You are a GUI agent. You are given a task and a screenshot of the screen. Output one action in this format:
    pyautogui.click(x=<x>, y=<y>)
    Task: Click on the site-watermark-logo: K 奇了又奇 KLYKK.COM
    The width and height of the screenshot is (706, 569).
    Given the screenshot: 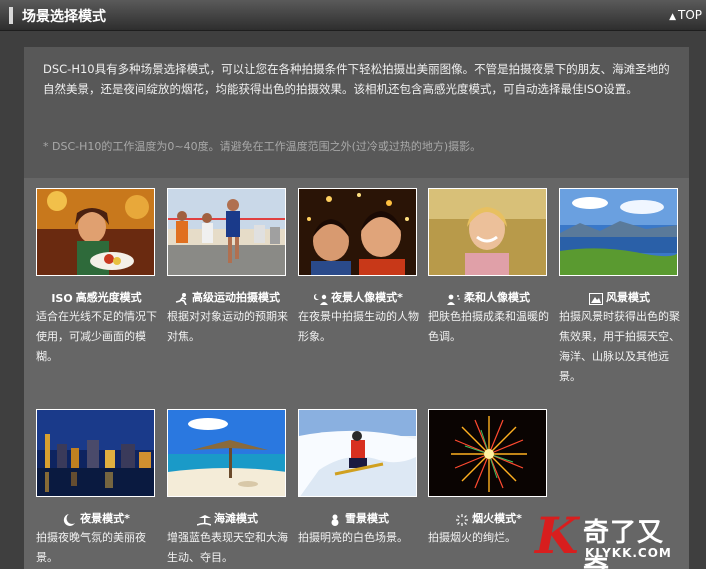 What is the action you would take?
    pyautogui.click(x=610, y=537)
    